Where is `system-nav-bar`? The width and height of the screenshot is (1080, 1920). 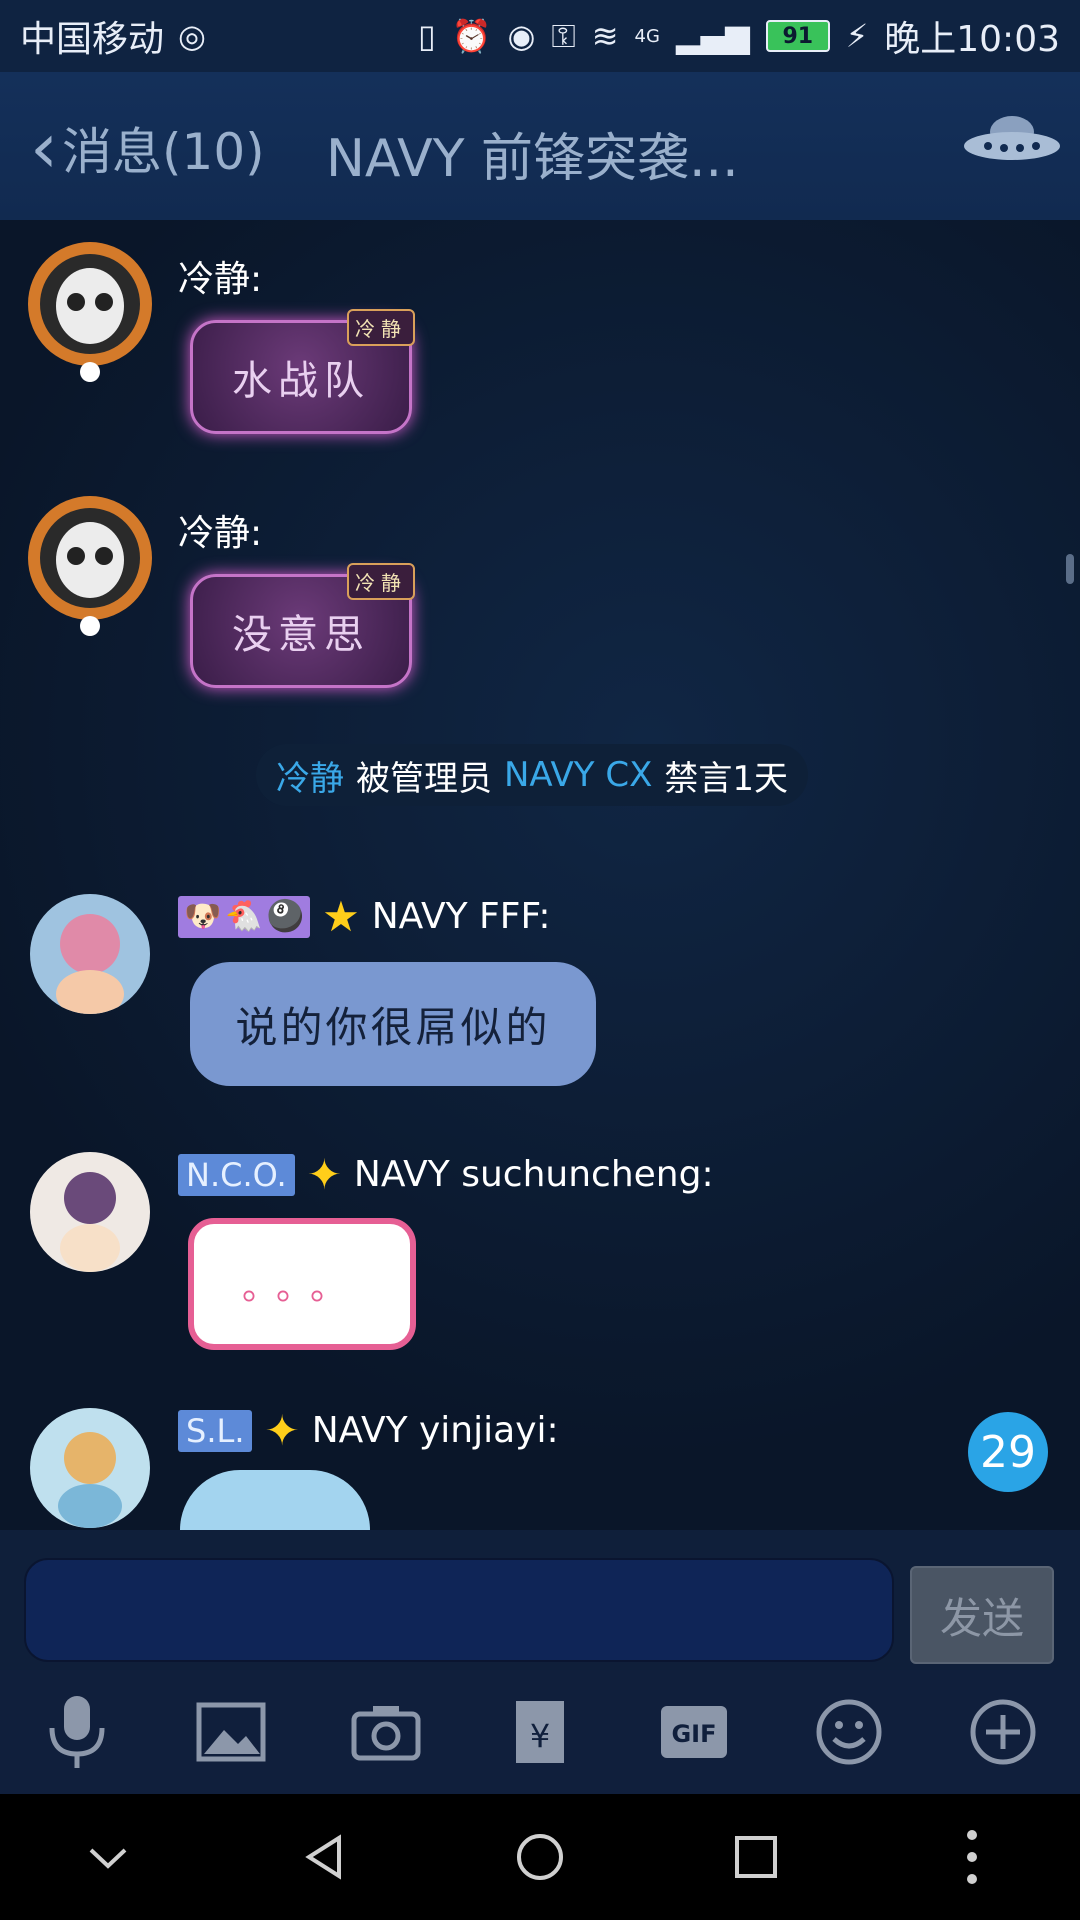
system-nav-bar is located at coordinates (540, 1857).